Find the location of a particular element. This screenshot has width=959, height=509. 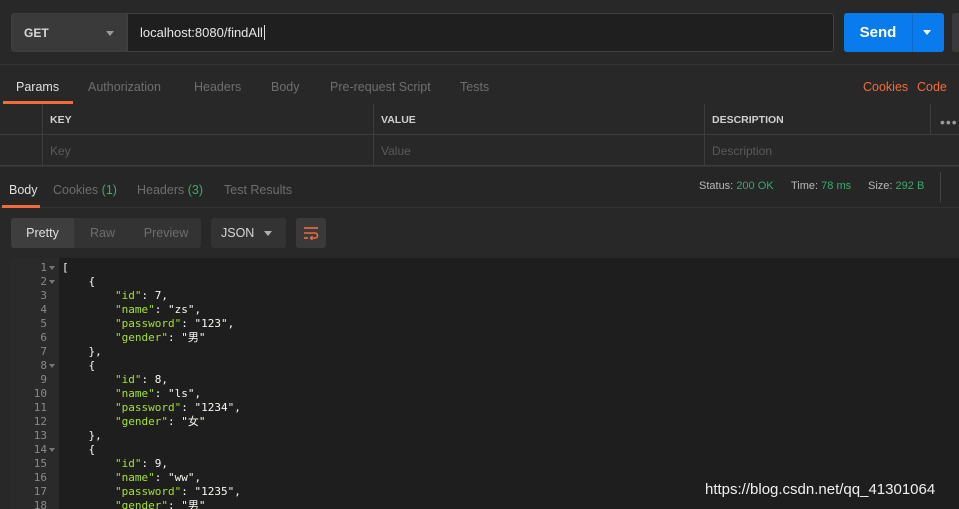

code-line: 13 }, is located at coordinates (485, 436).